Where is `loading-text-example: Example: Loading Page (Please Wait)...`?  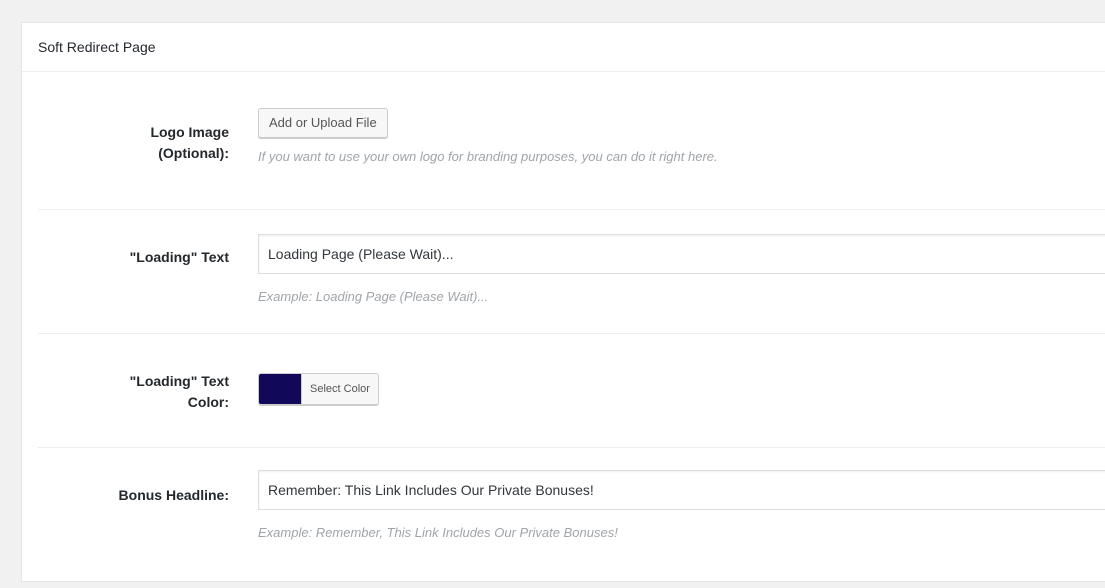
loading-text-example: Example: Loading Page (Please Wait)... is located at coordinates (373, 296).